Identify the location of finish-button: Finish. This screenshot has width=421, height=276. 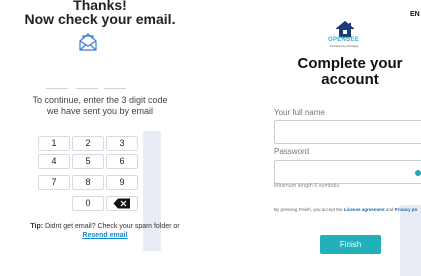
(350, 244).